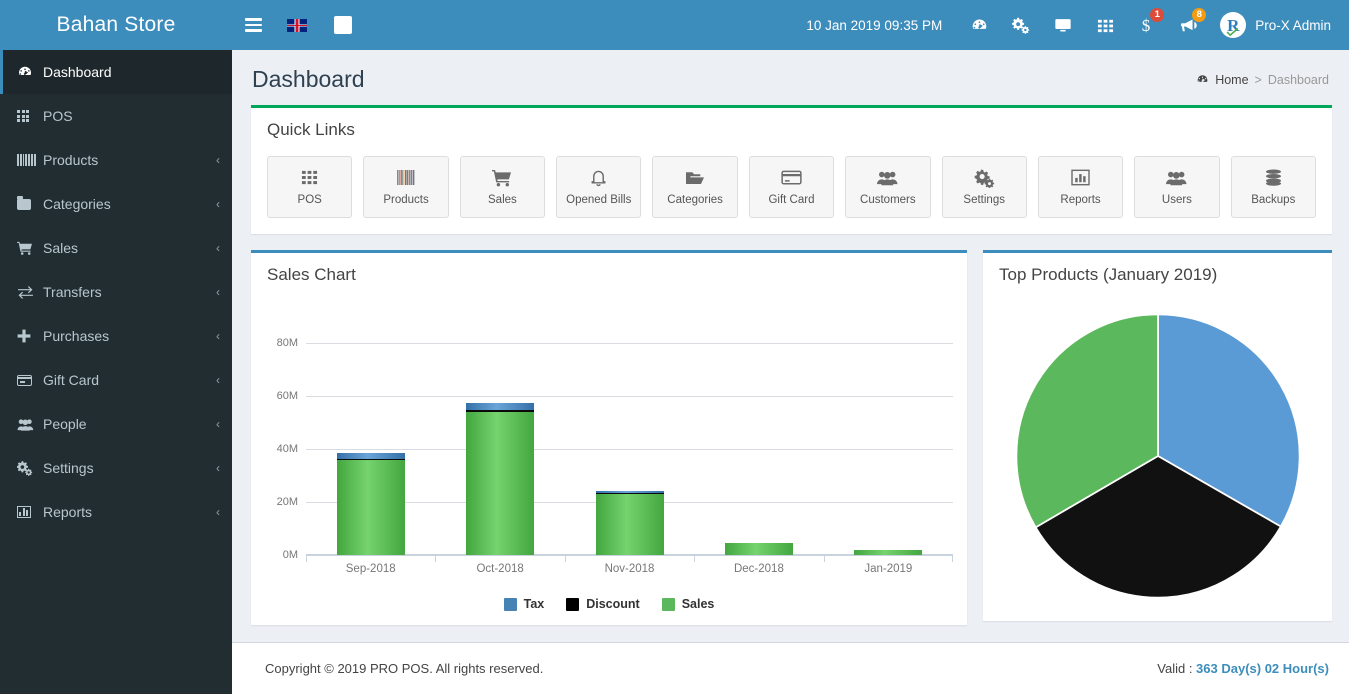 Image resolution: width=1349 pixels, height=694 pixels. Describe the element at coordinates (116, 336) in the screenshot. I see `sidebar-item-purchases: Purchases ‹` at that location.